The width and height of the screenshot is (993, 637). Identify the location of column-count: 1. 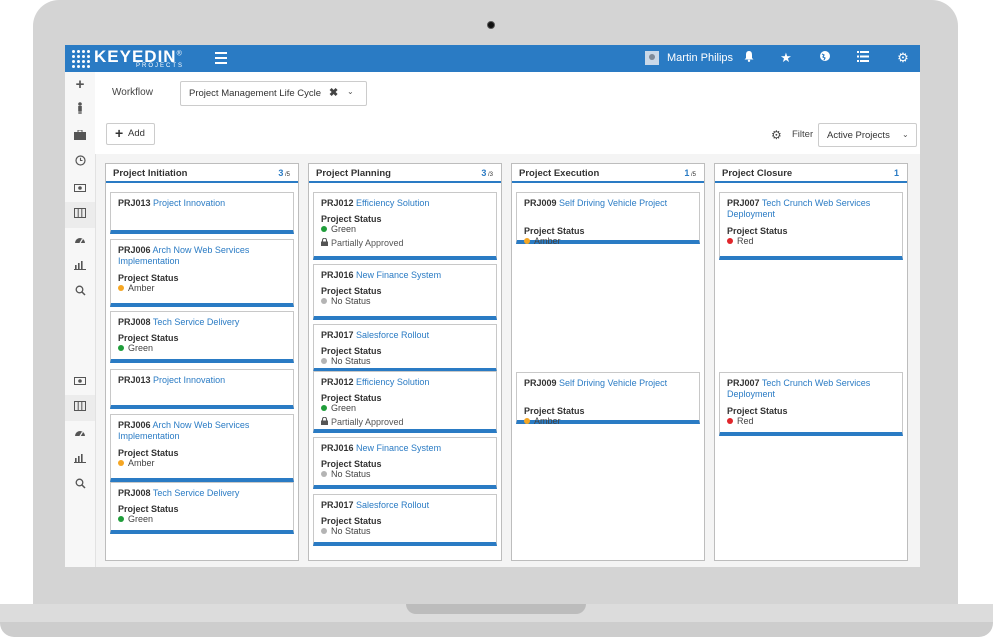
(896, 173).